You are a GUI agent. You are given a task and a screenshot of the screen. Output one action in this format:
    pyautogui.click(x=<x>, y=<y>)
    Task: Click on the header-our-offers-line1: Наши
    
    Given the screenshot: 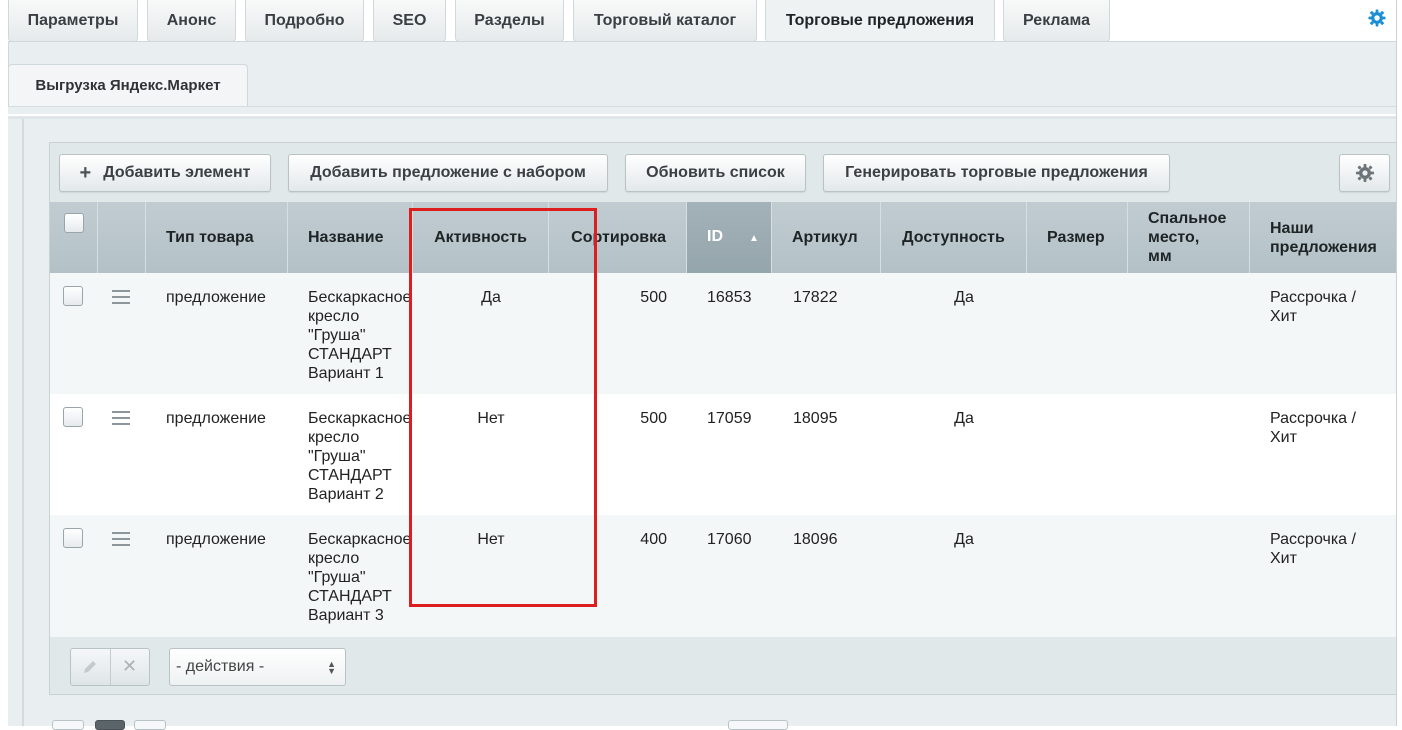 What is the action you would take?
    pyautogui.click(x=1292, y=228)
    